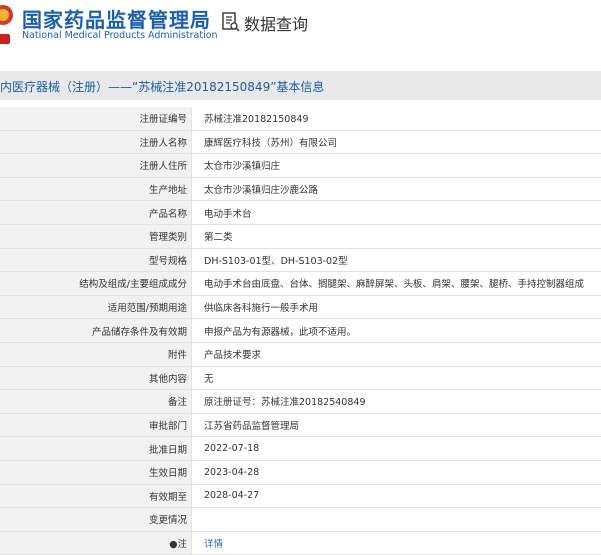 This screenshot has height=555, width=601. I want to click on field-label: 注册人名称, so click(96, 142).